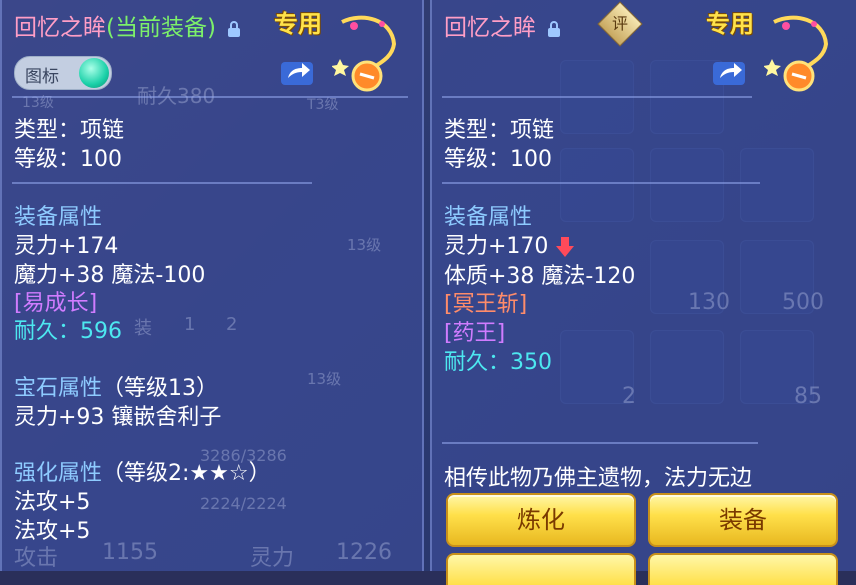 The width and height of the screenshot is (856, 585). I want to click on gem-attr-row: 宝石属性（等级13）, so click(116, 386).